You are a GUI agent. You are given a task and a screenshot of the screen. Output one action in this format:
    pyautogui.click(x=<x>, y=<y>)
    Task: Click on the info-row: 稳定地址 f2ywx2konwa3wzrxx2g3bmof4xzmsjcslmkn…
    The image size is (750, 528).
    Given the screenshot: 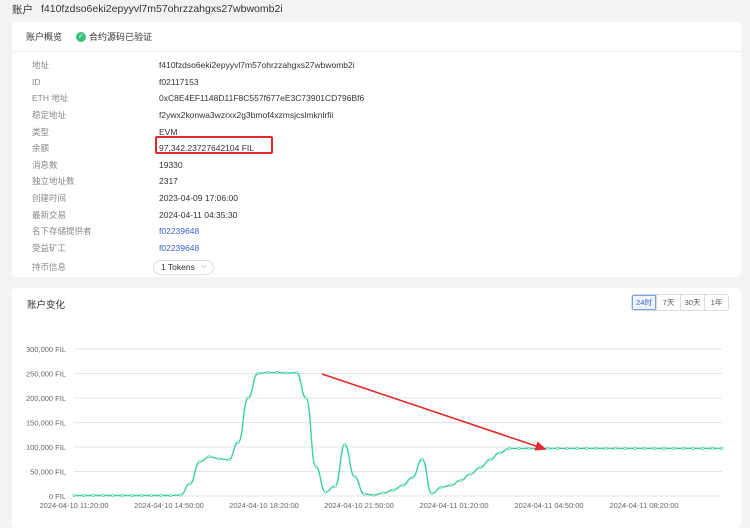 What is the action you would take?
    pyautogui.click(x=386, y=115)
    